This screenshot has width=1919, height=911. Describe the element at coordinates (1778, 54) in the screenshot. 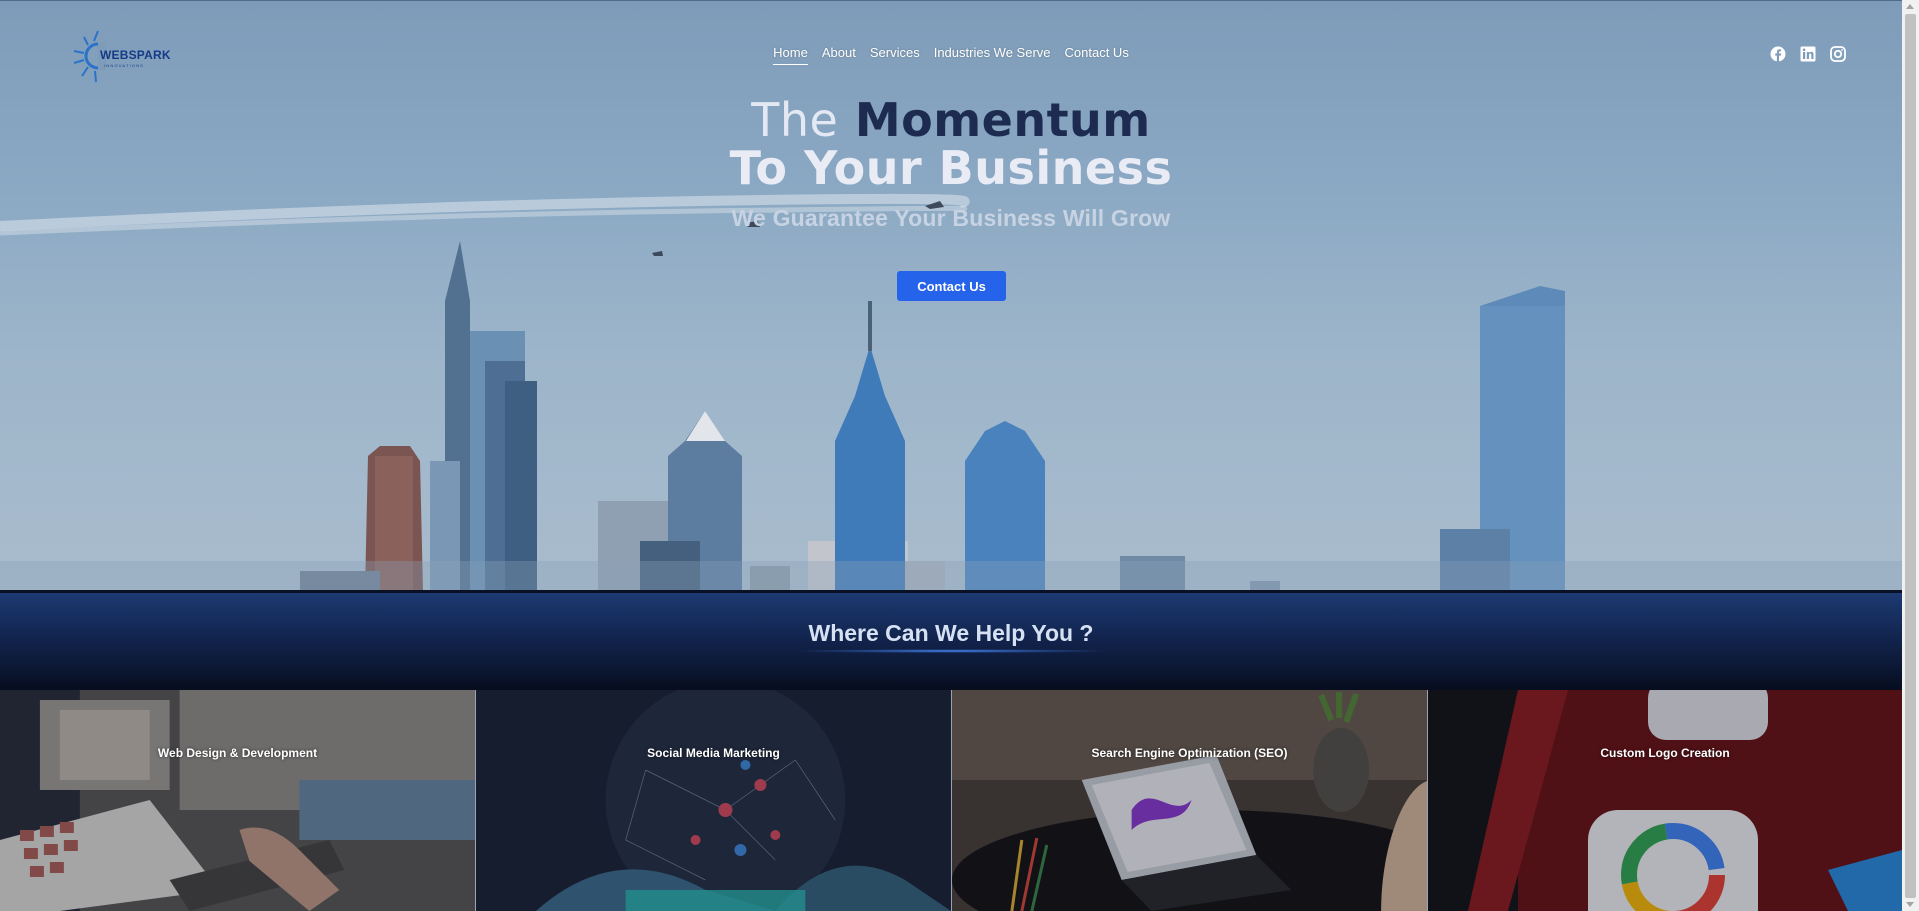

I see `facebook-icon` at that location.